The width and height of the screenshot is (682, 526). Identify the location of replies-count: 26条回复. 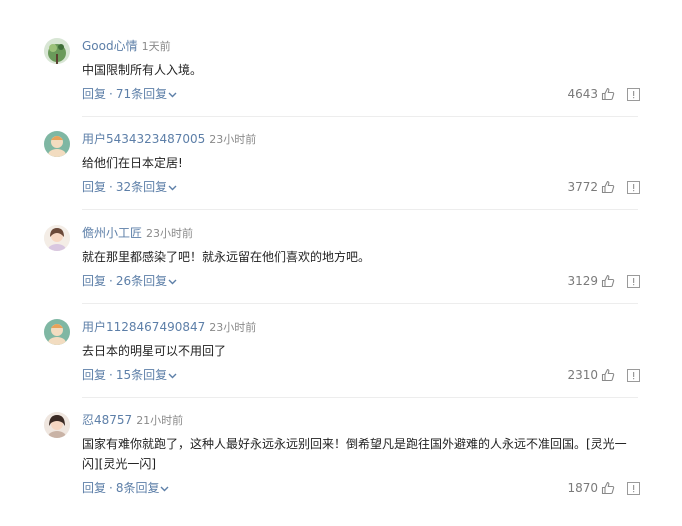
(141, 281).